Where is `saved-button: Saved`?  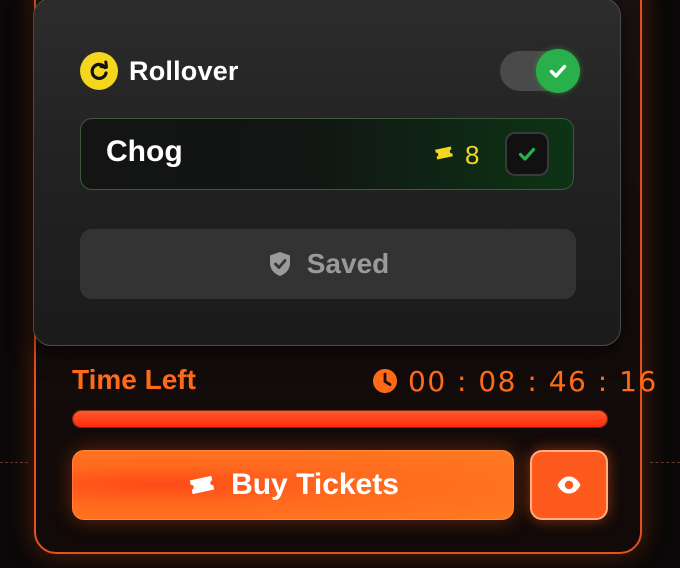 saved-button: Saved is located at coordinates (328, 264).